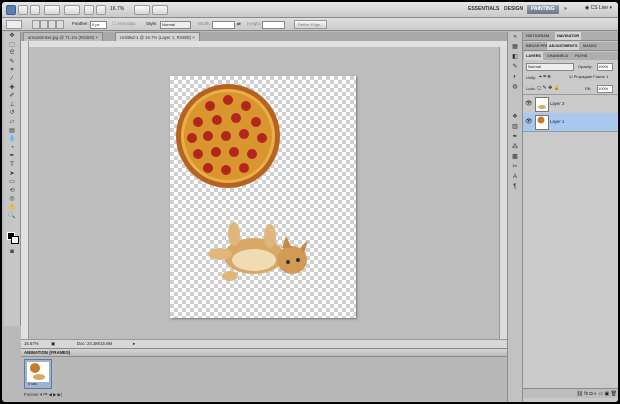 The image size is (620, 404). Describe the element at coordinates (557, 56) in the screenshot. I see `tab-channels: CHANNELS` at that location.